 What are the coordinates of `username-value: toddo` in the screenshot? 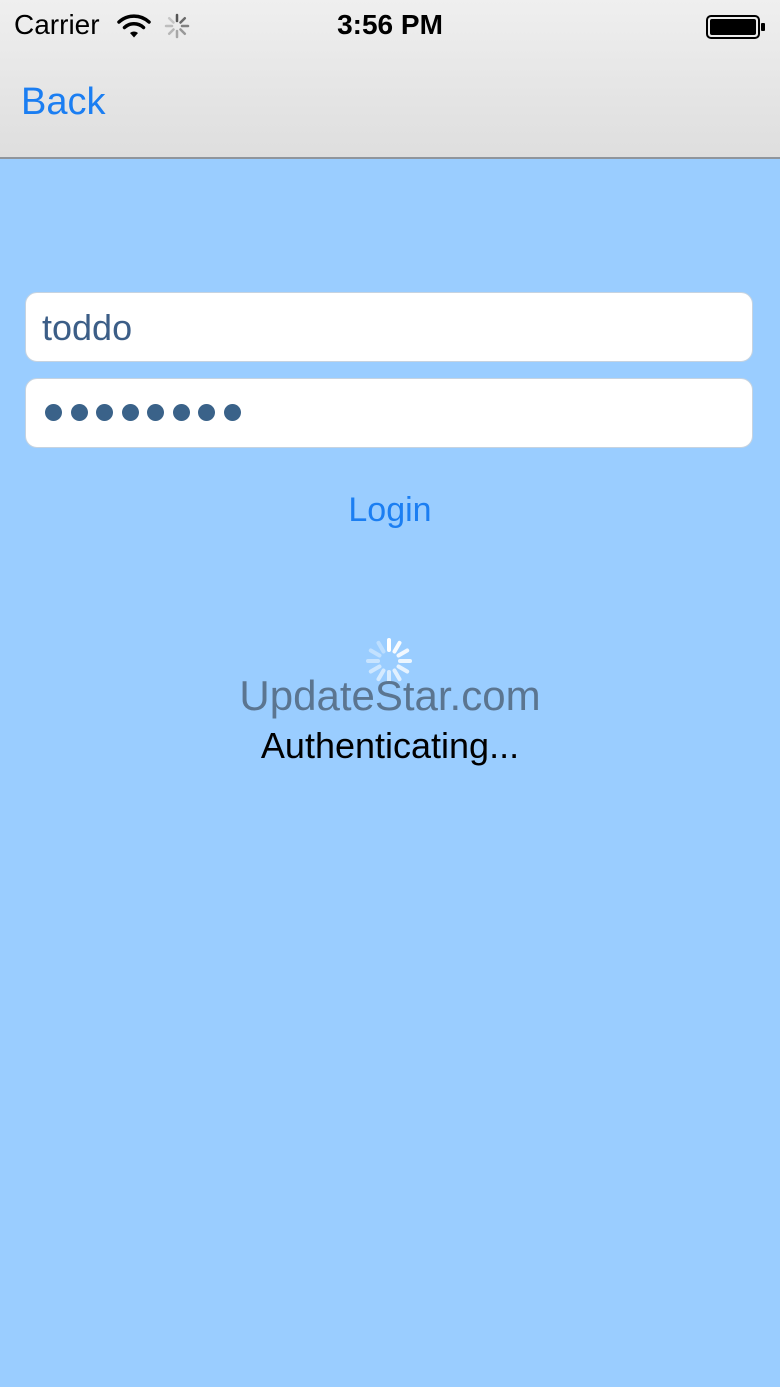 It's located at (87, 327).